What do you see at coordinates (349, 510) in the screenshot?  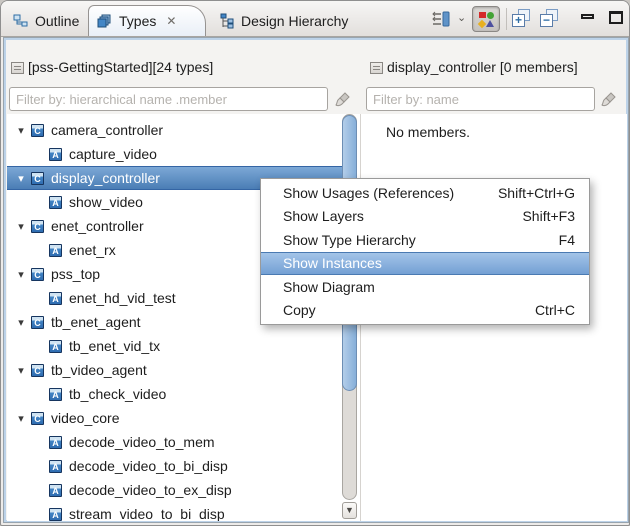 I see `scrollbar-down-arrow-icon: ▼` at bounding box center [349, 510].